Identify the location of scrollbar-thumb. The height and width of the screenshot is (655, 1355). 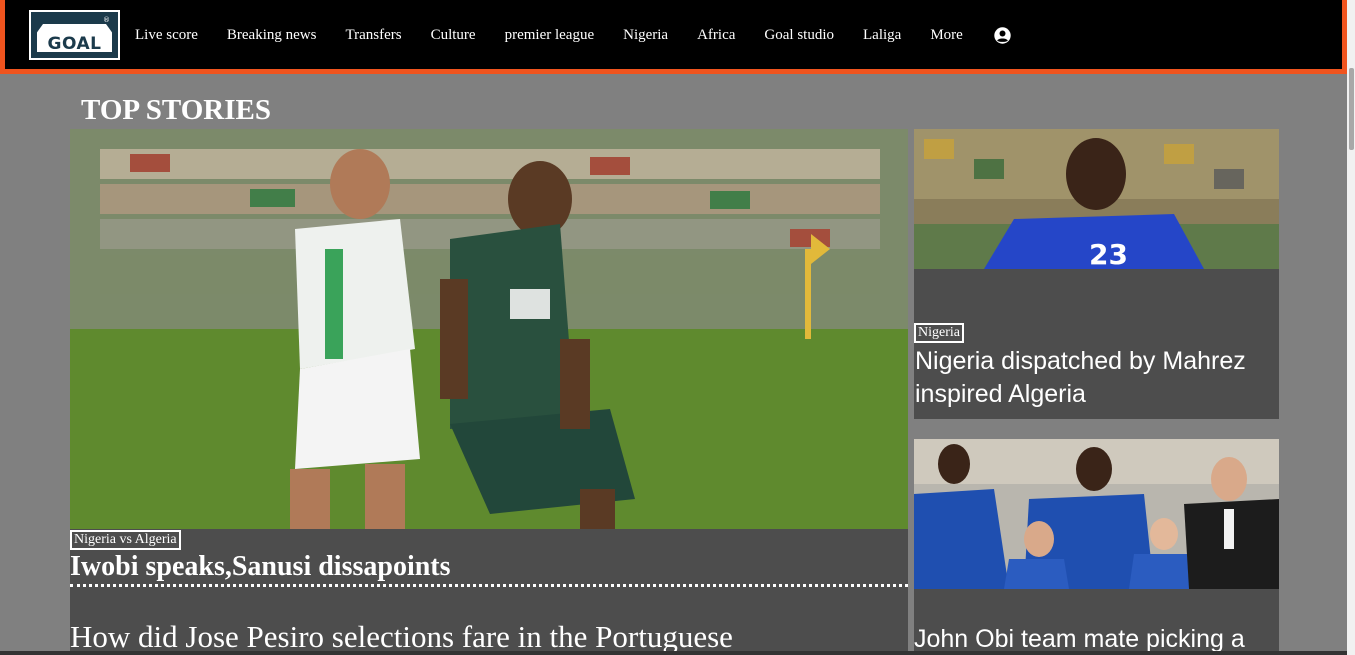
(1351, 109).